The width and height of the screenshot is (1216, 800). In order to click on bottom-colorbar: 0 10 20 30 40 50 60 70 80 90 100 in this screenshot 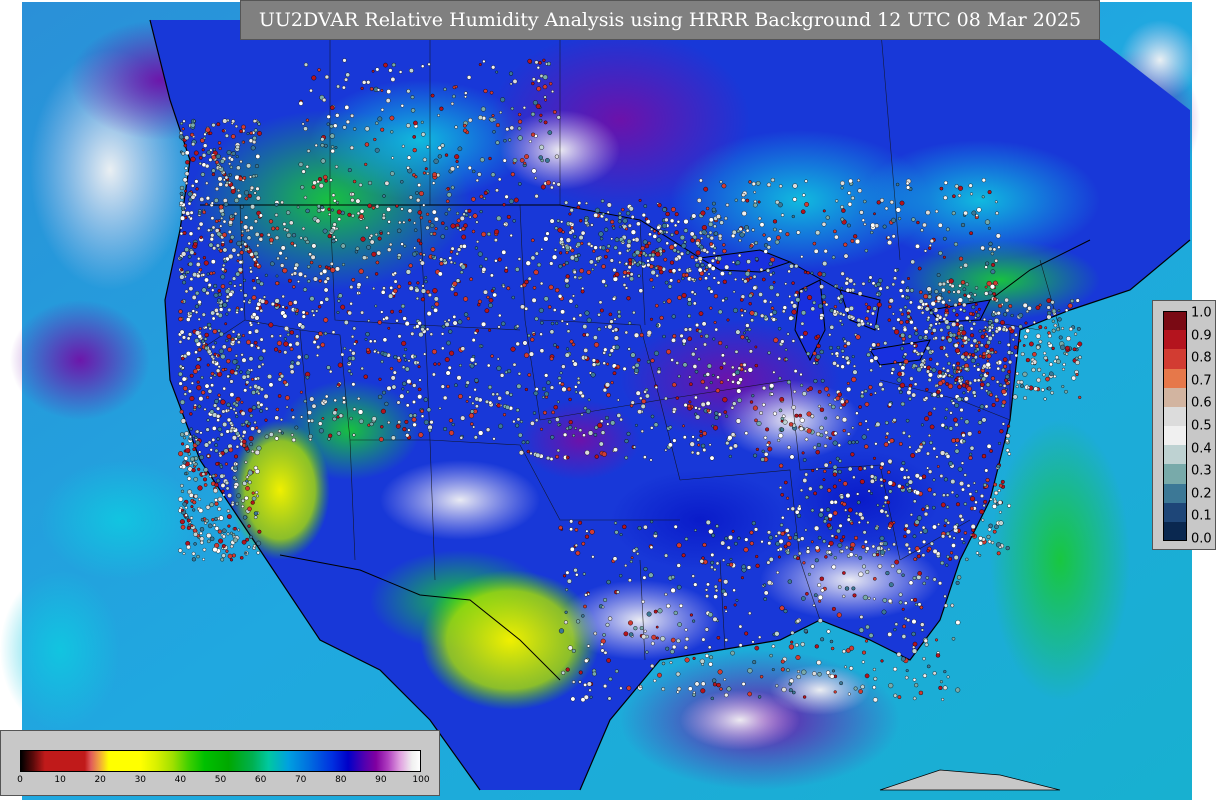, I will do `click(220, 763)`.